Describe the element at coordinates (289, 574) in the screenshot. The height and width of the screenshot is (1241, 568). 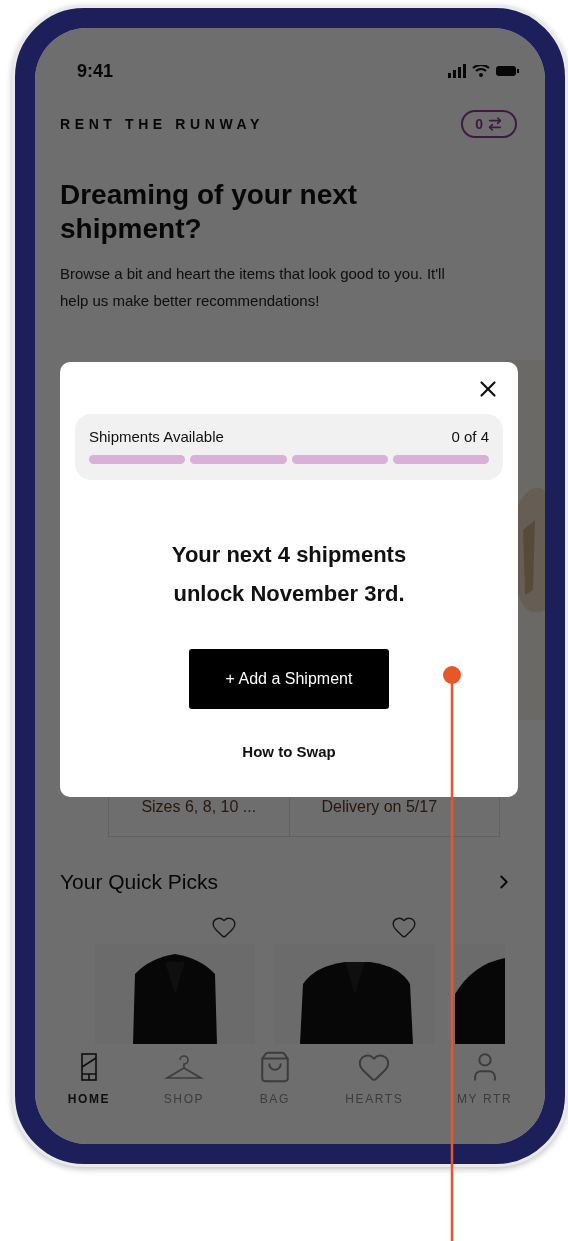
I see `unlock-message: Your next 4 shipments unlock November 3rd.` at that location.